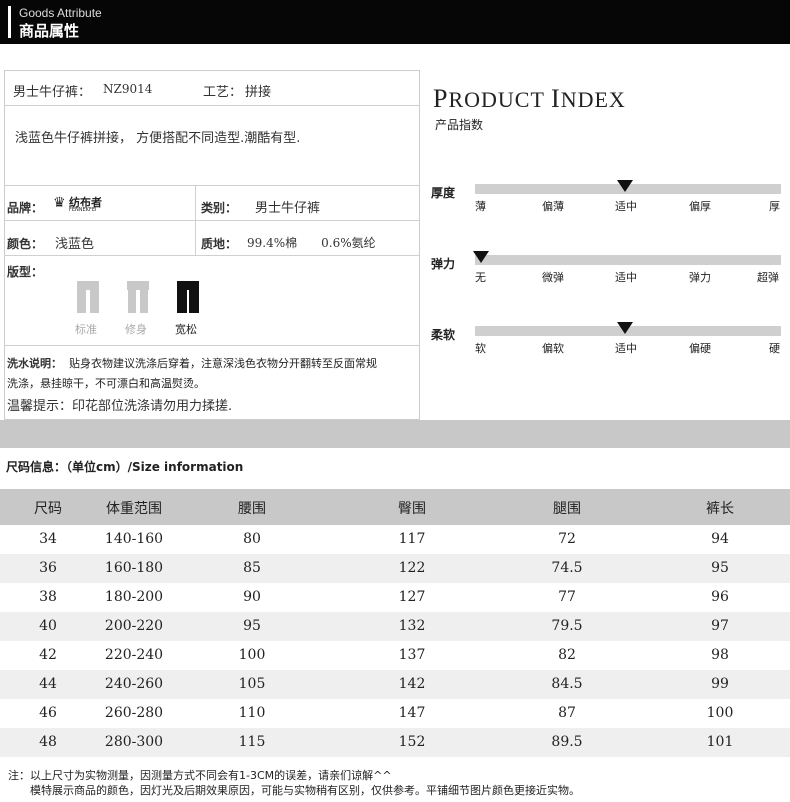 This screenshot has width=790, height=802. Describe the element at coordinates (625, 186) in the screenshot. I see `thickness-marker` at that location.